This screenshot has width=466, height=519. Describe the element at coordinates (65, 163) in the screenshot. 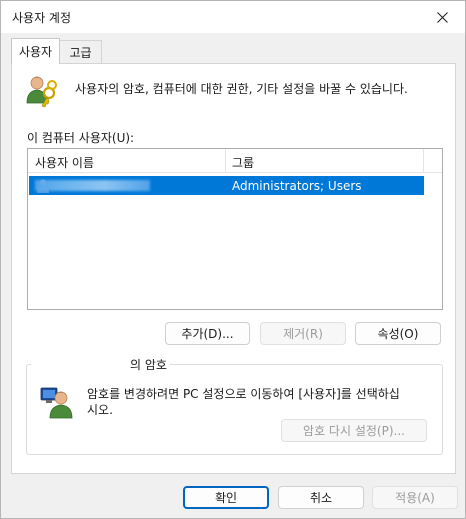

I see `column-header-username-label: 사용자 이름` at that location.